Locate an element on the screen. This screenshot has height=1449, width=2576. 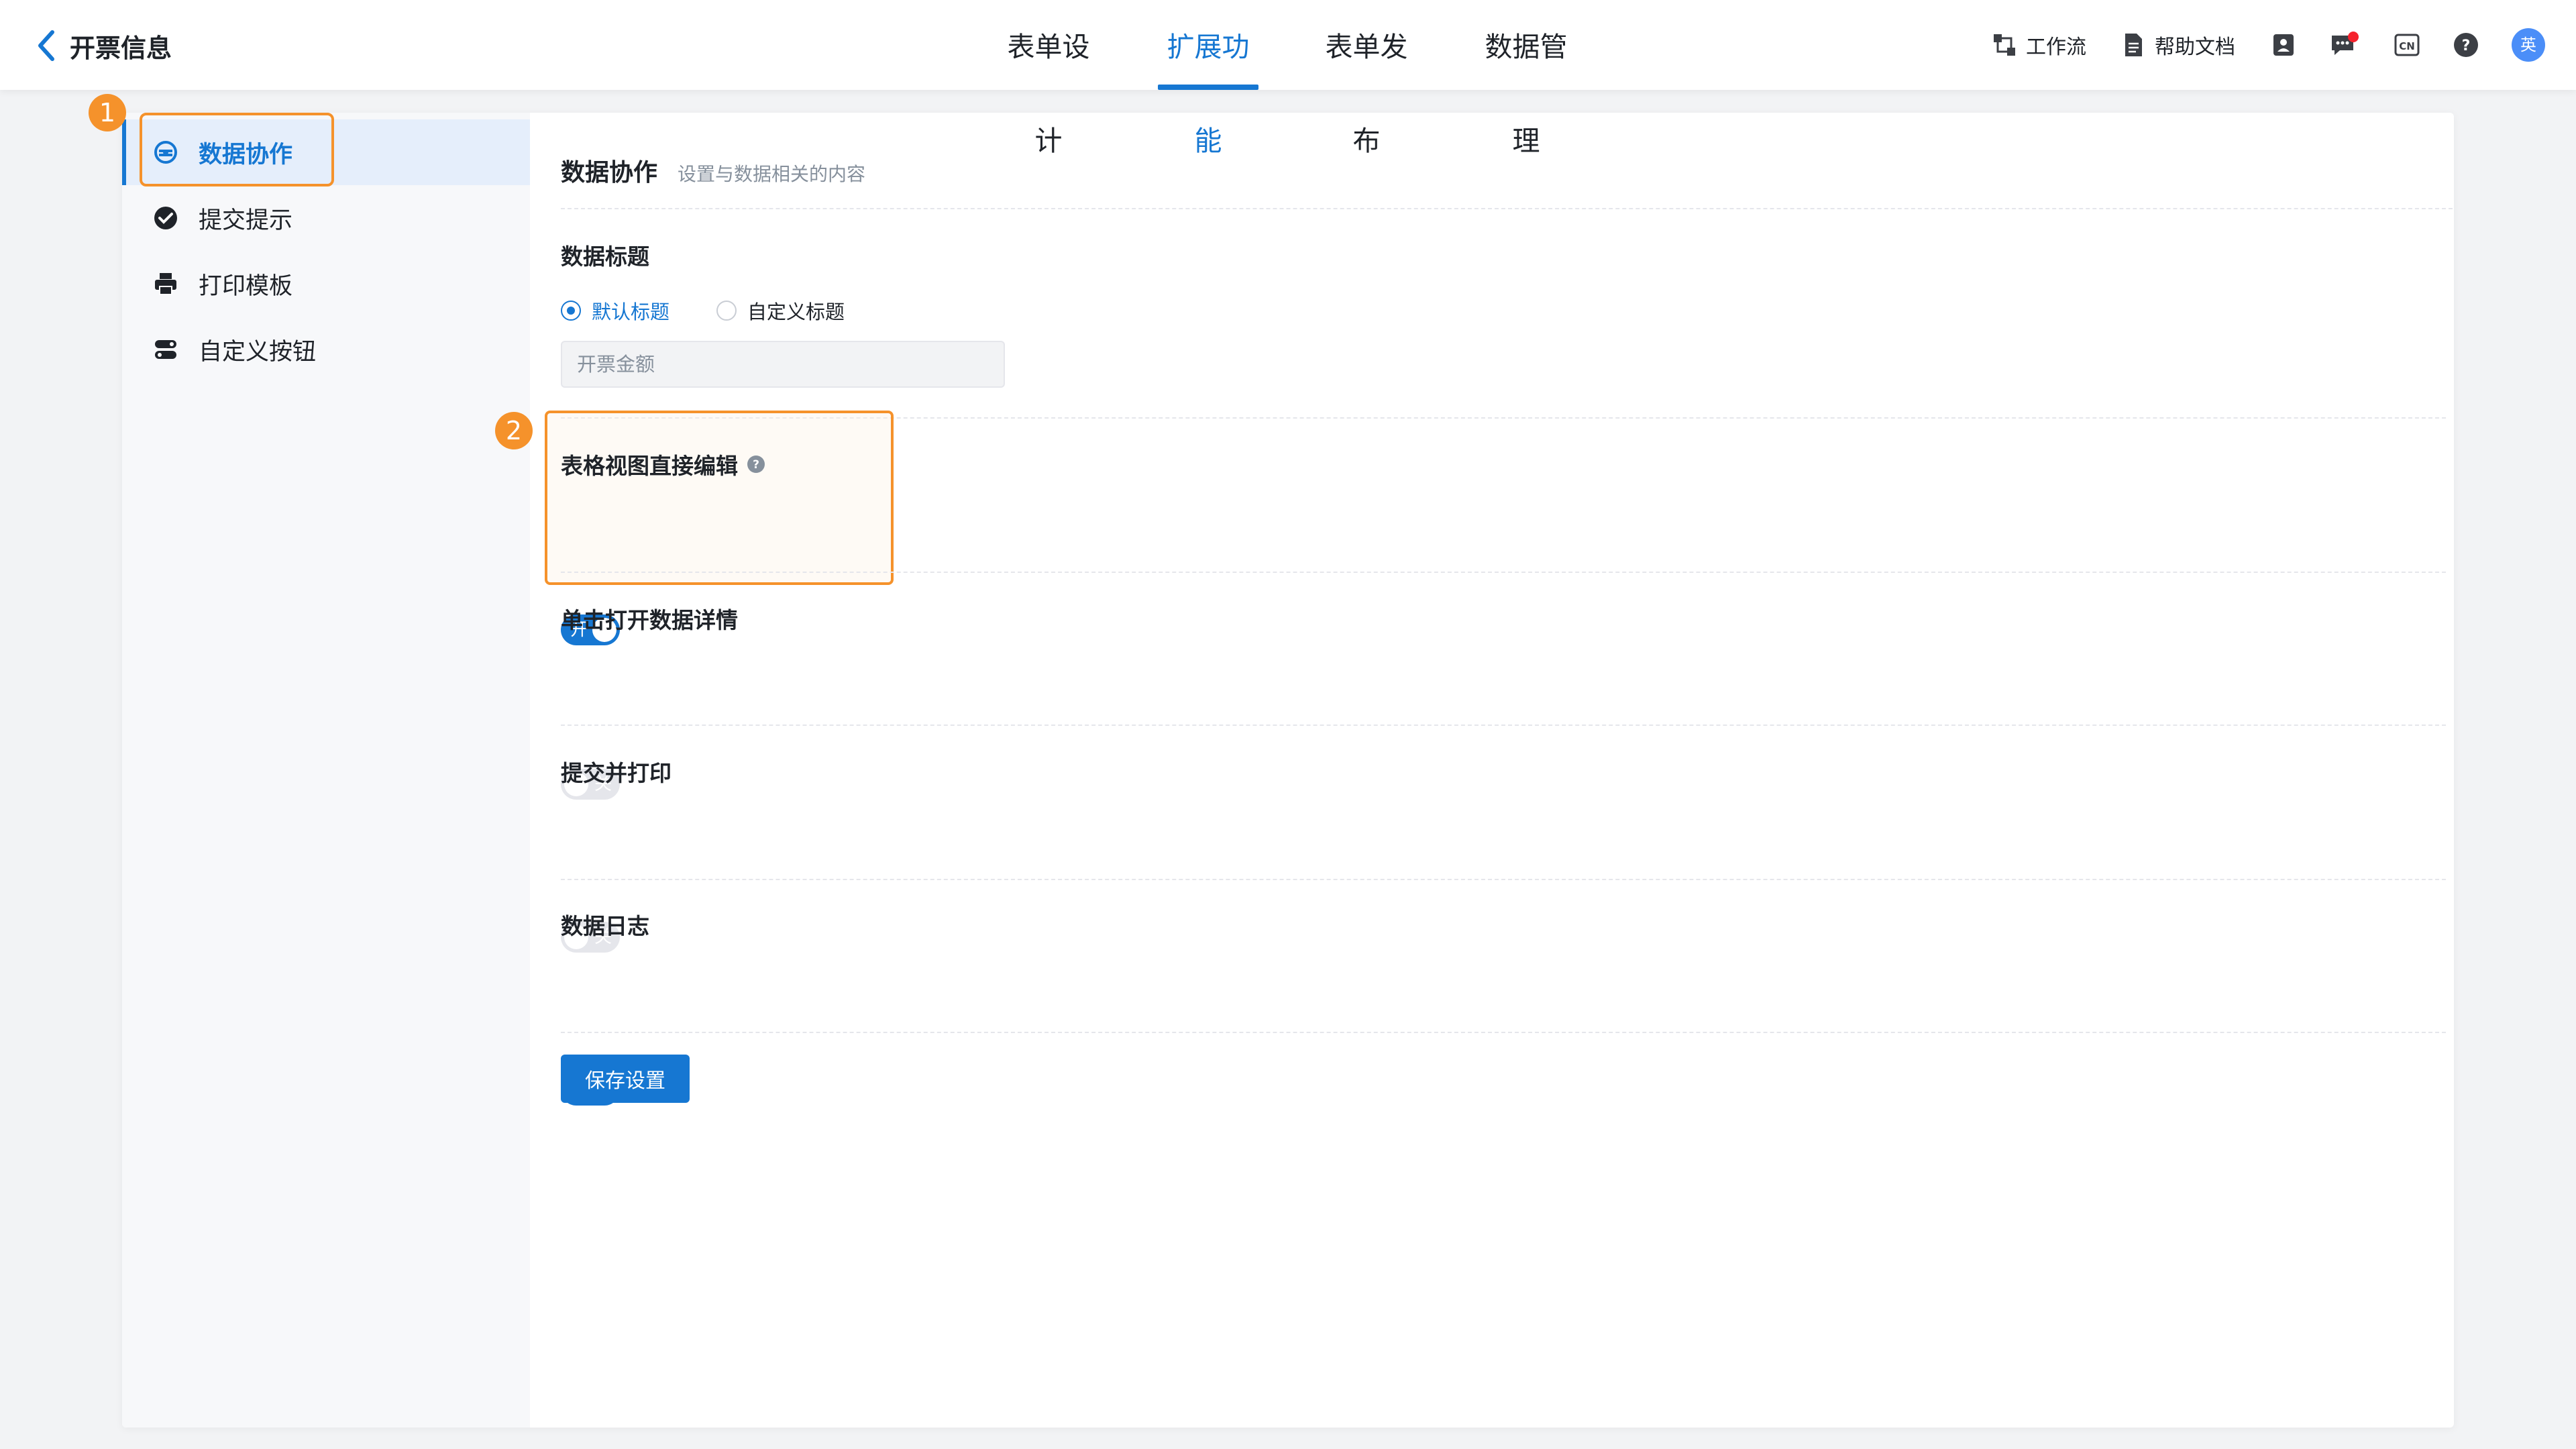
language-button: CN is located at coordinates (2407, 45).